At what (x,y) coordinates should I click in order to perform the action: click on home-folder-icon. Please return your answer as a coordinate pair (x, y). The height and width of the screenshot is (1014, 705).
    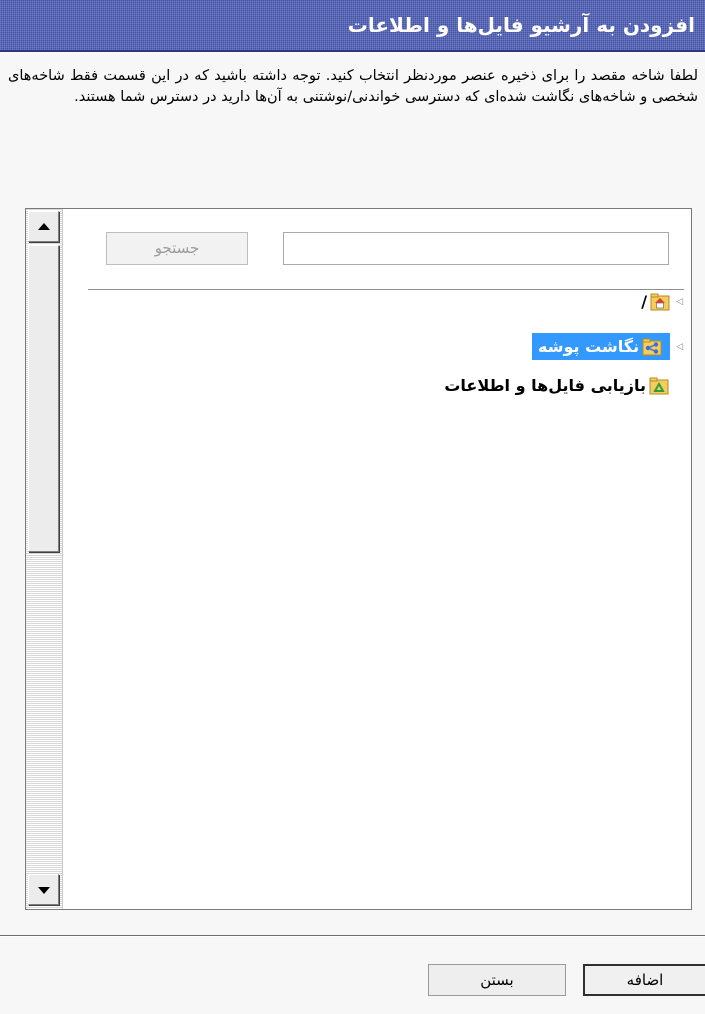
    Looking at the image, I should click on (660, 301).